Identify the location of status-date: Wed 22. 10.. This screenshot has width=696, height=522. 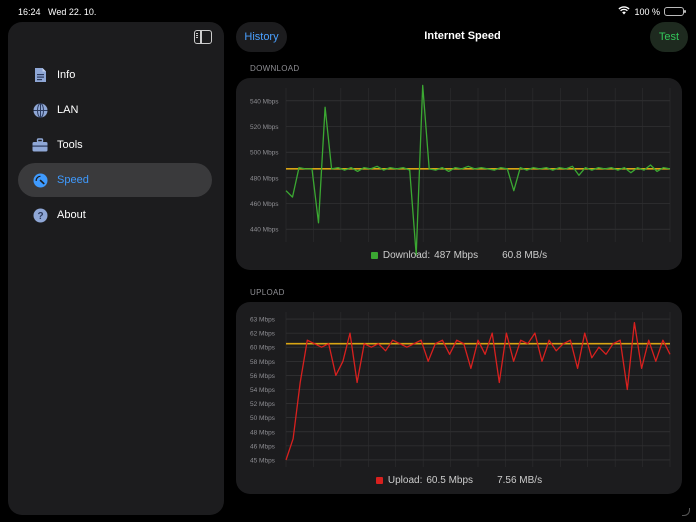
(72, 12).